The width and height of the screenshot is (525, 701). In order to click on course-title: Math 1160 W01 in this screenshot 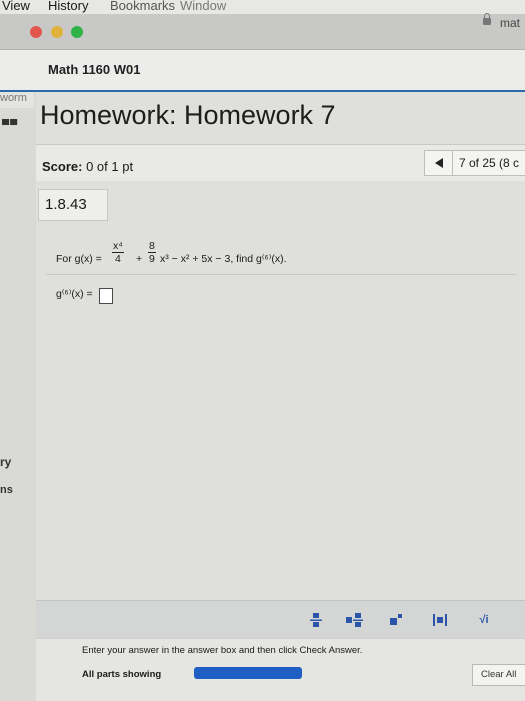, I will do `click(94, 69)`.